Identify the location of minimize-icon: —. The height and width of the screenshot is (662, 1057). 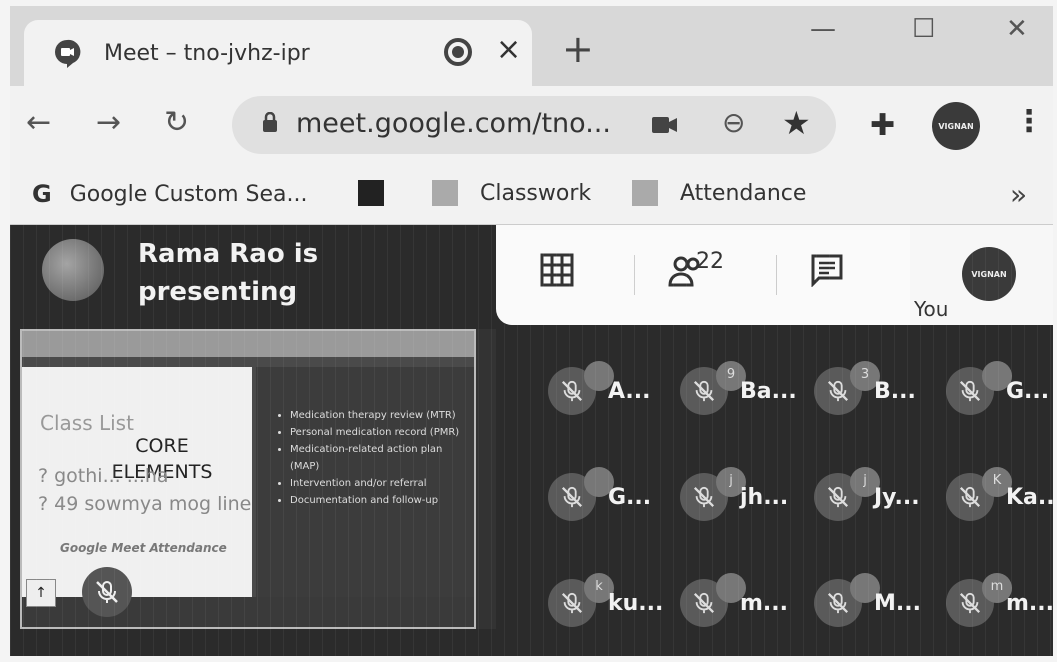
(823, 29).